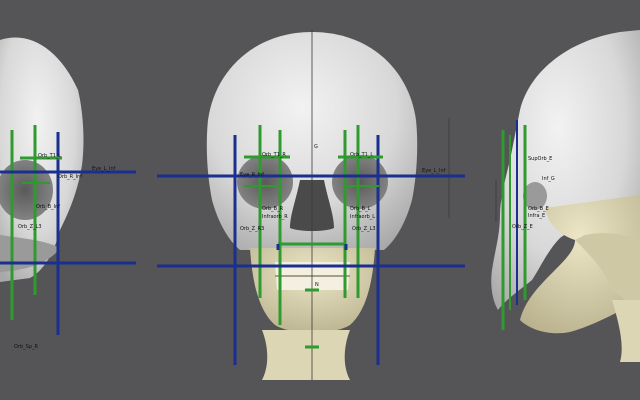  What do you see at coordinates (360, 209) in the screenshot?
I see `landmark-label: Orb_B_L` at bounding box center [360, 209].